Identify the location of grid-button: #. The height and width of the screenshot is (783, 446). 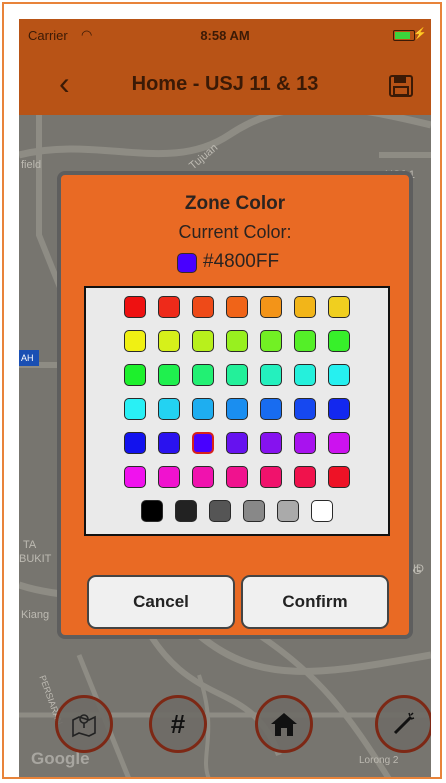
(178, 724).